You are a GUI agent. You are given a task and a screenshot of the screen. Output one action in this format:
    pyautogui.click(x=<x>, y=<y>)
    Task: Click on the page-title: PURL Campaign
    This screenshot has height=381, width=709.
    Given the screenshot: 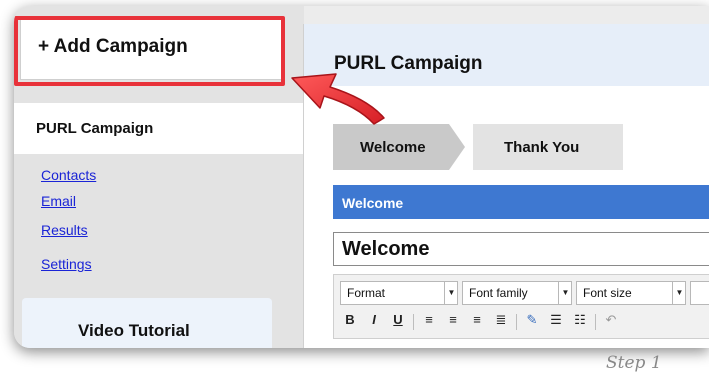 What is the action you would take?
    pyautogui.click(x=408, y=63)
    